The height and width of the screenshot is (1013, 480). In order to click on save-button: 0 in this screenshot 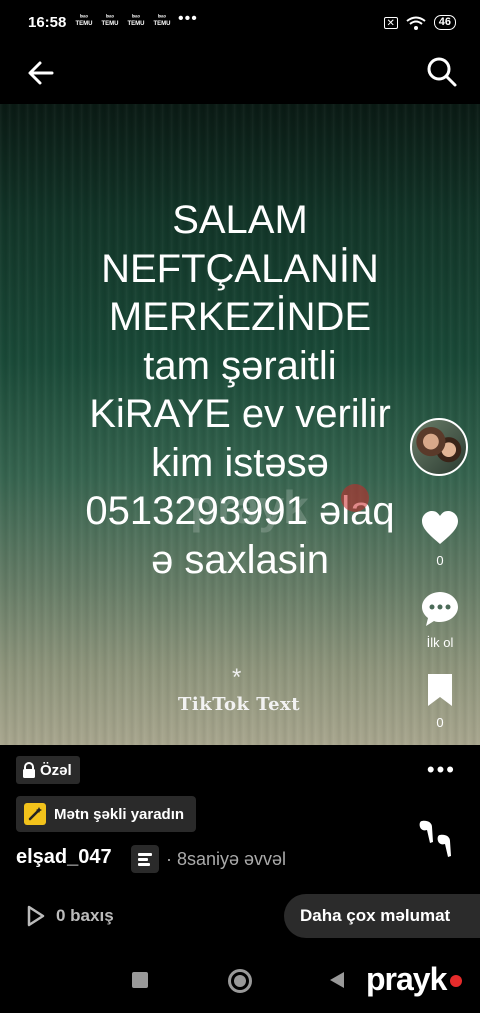, I will do `click(440, 701)`.